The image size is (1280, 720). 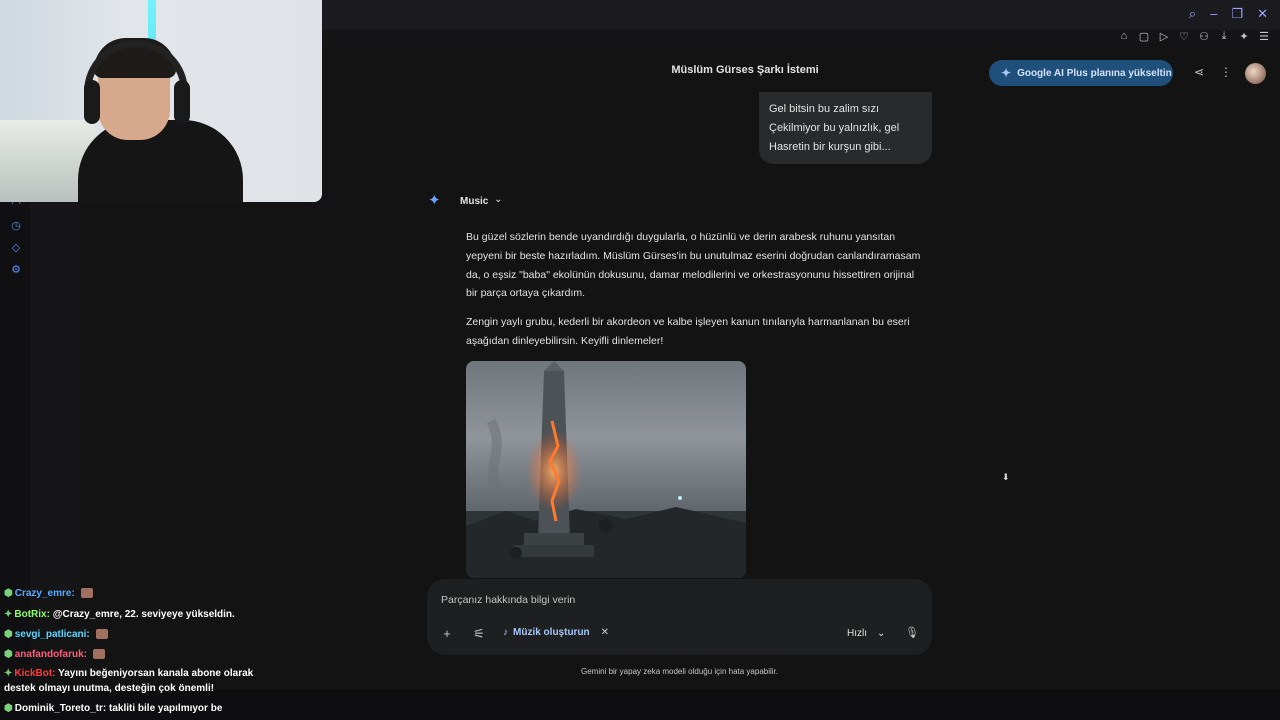 What do you see at coordinates (16, 270) in the screenshot?
I see `settings-icon: ⚙` at bounding box center [16, 270].